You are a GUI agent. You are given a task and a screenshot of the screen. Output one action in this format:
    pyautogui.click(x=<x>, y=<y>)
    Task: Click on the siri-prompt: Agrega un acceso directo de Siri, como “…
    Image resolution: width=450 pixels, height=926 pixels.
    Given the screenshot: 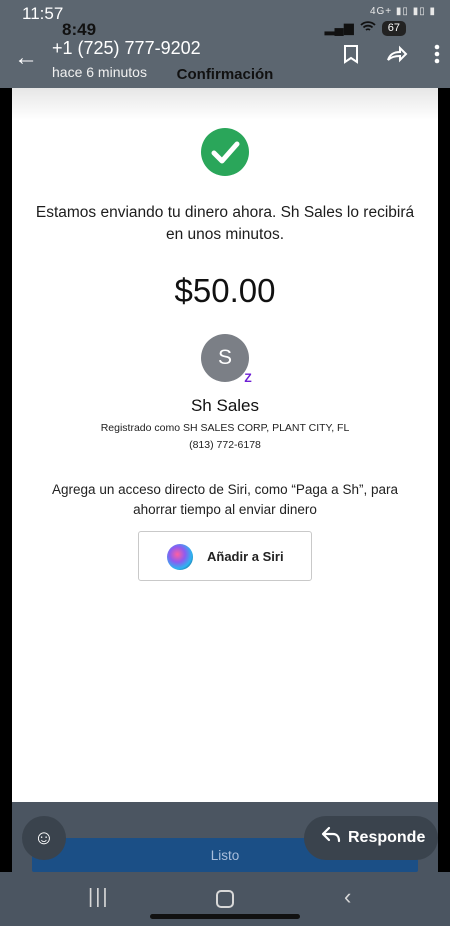 What is the action you would take?
    pyautogui.click(x=225, y=499)
    